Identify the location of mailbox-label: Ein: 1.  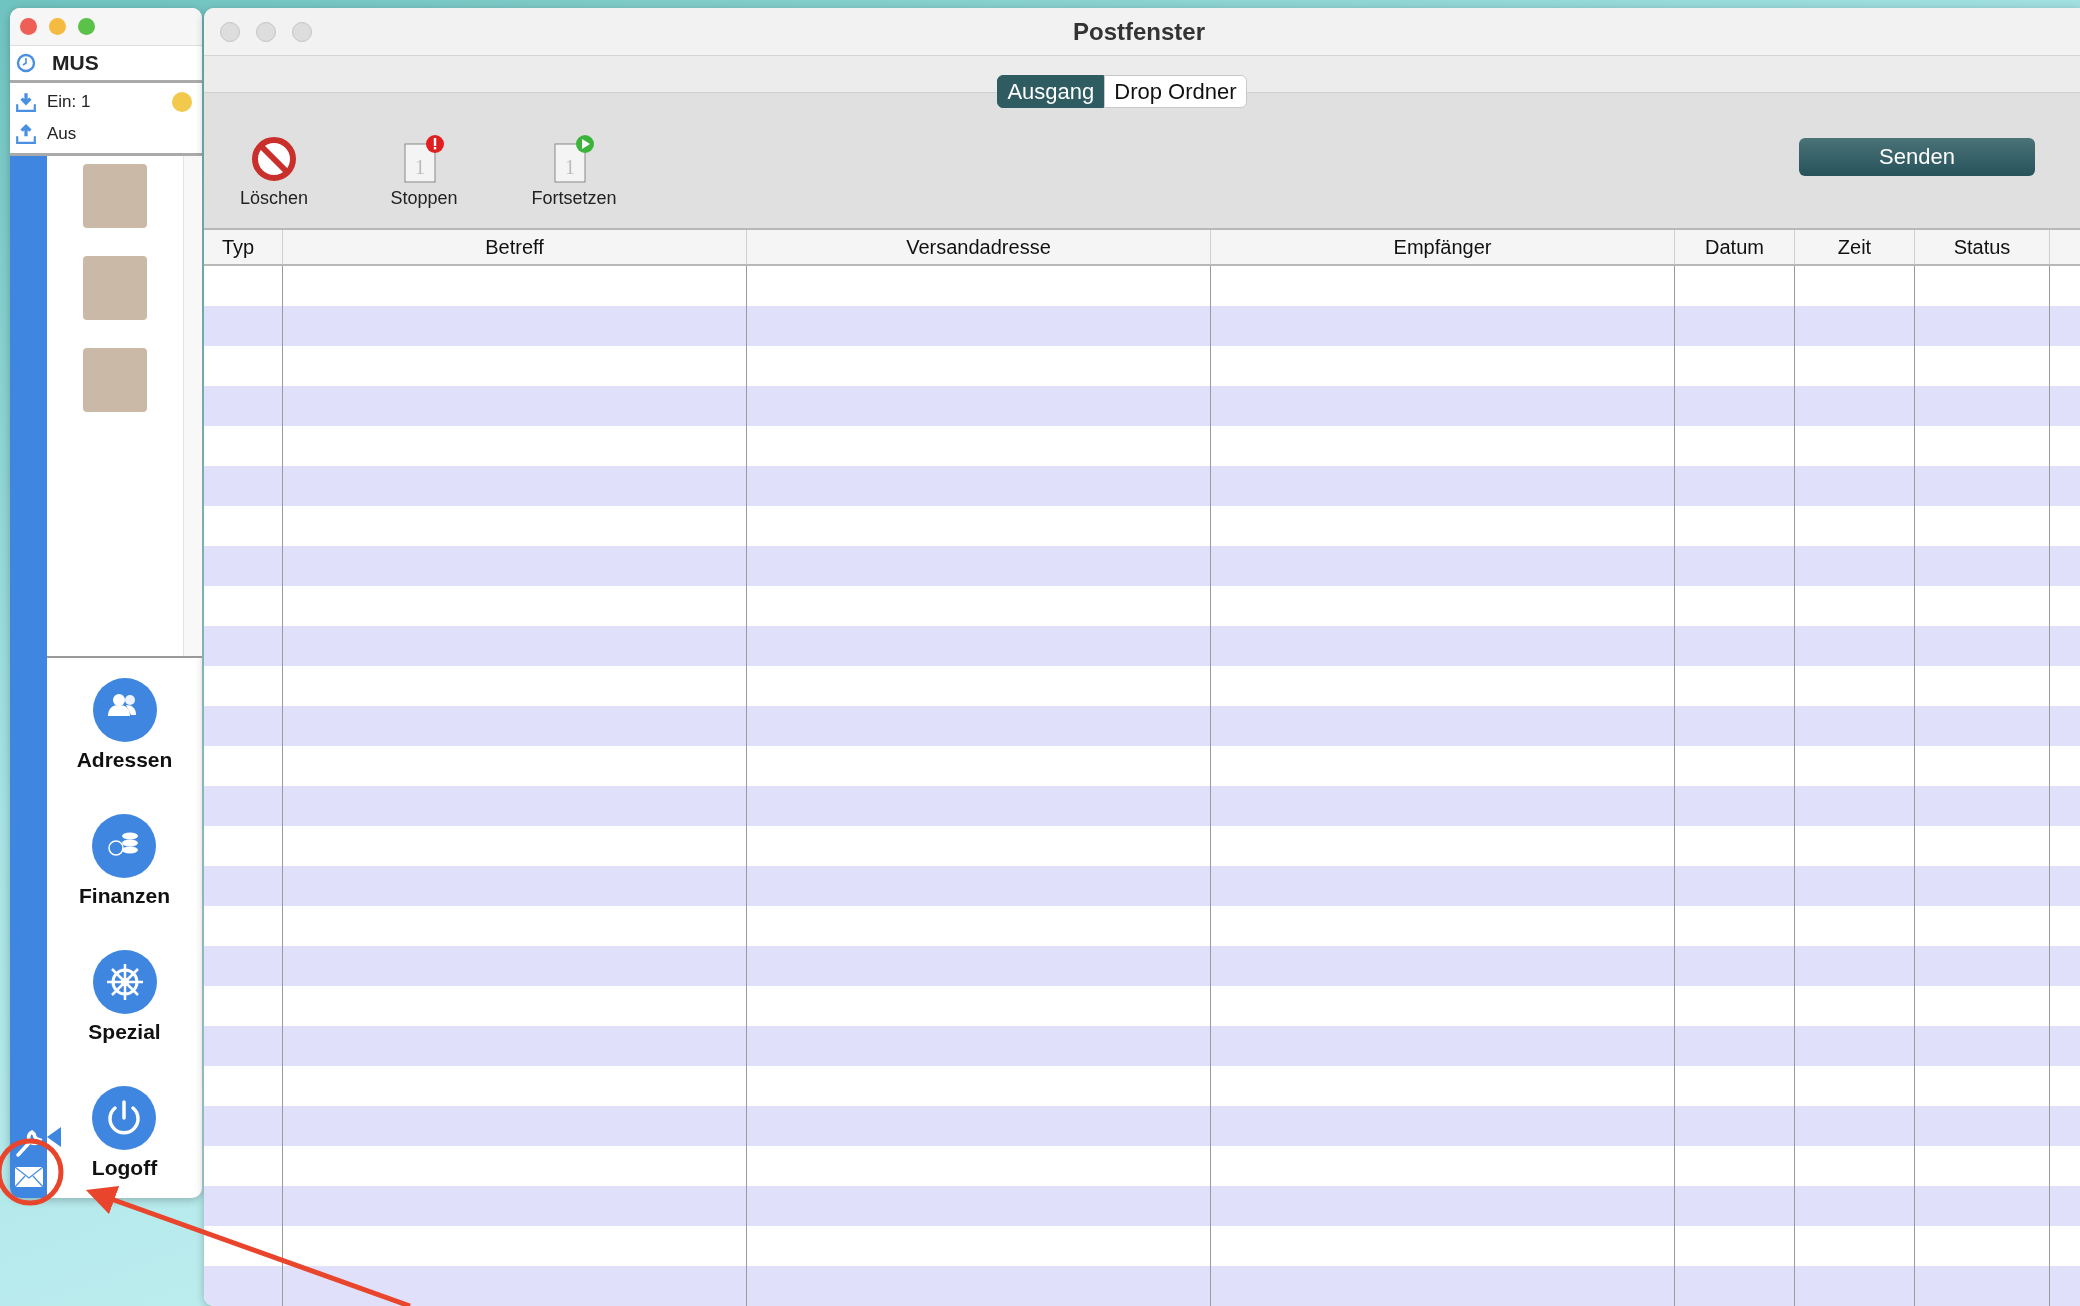
(69, 102).